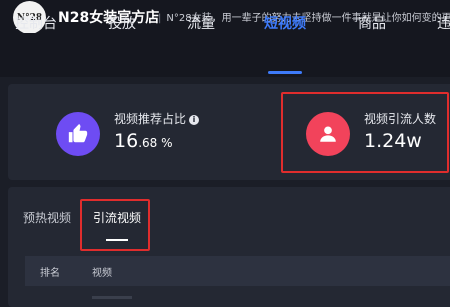 The height and width of the screenshot is (307, 450). What do you see at coordinates (50, 271) in the screenshot?
I see `column-rank: 排名` at bounding box center [50, 271].